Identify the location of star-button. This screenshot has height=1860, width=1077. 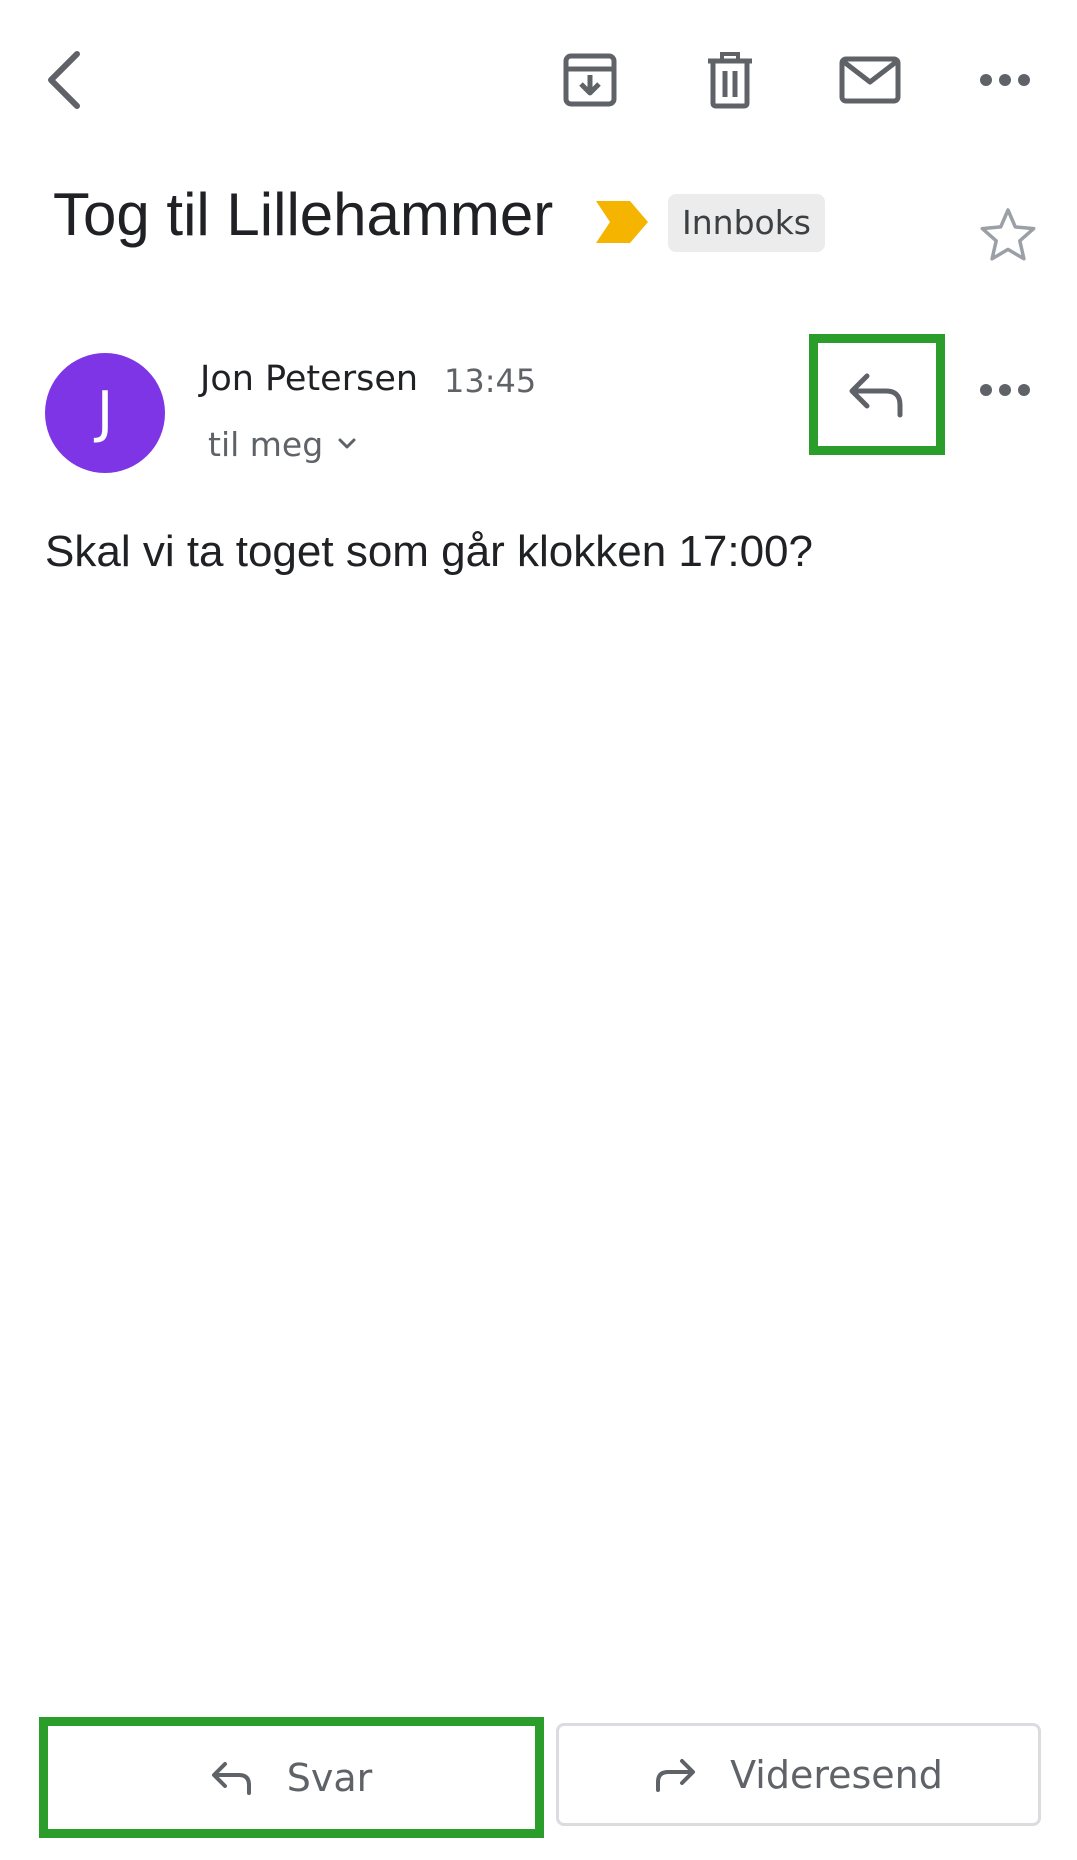
(1008, 235).